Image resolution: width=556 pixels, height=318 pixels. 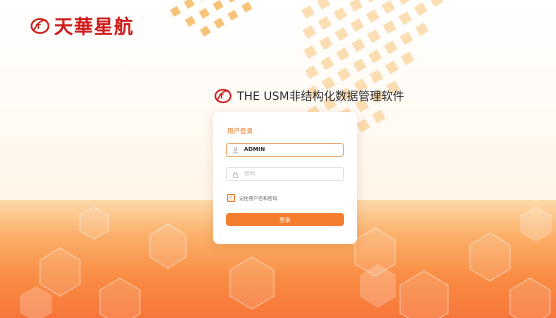 What do you see at coordinates (235, 174) in the screenshot?
I see `lock-icon` at bounding box center [235, 174].